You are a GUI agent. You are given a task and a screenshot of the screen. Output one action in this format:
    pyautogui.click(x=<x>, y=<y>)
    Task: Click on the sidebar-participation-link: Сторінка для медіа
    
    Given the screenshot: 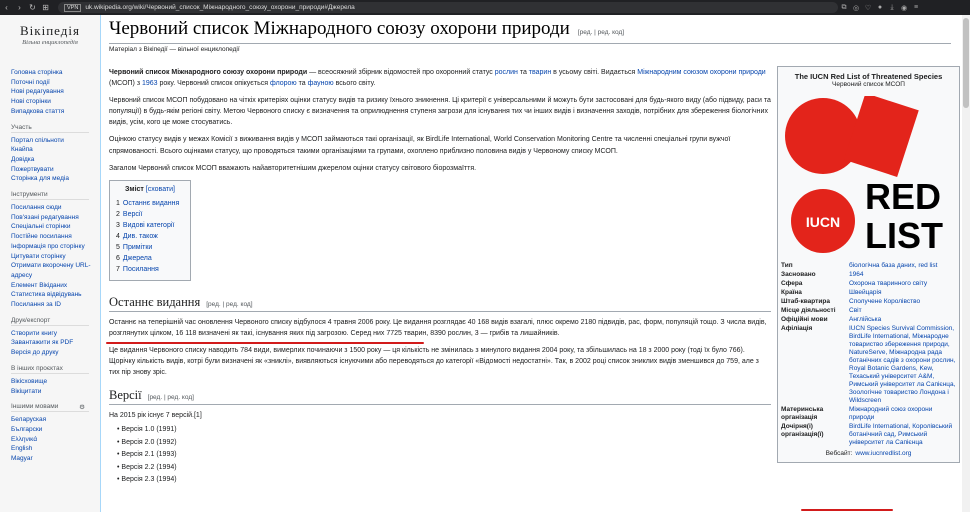 What is the action you would take?
    pyautogui.click(x=55, y=179)
    